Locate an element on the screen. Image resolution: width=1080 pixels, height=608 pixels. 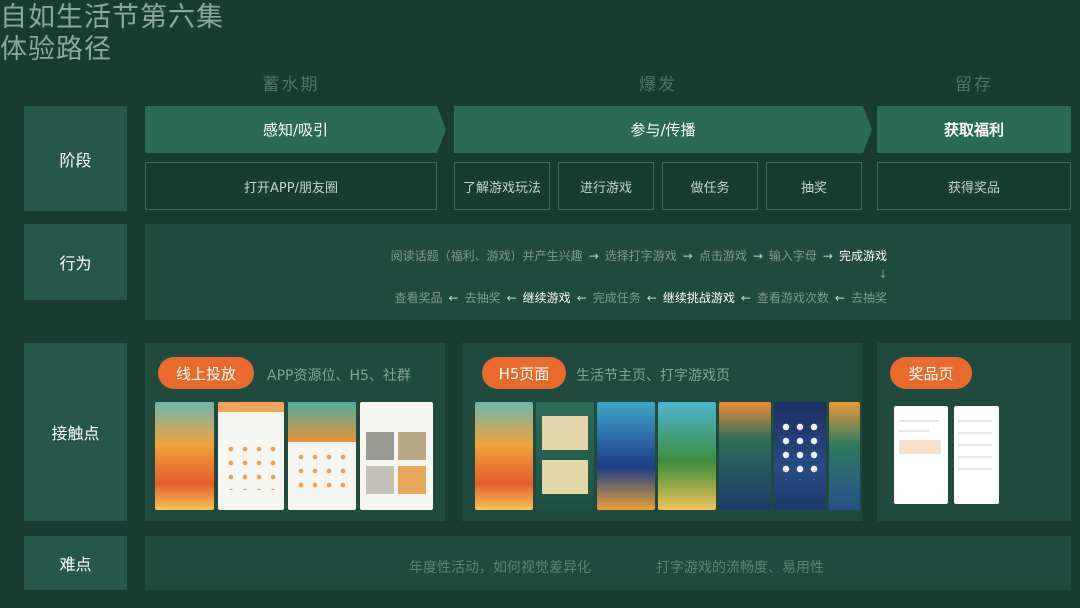
sub-stage-play: 进行游戏 is located at coordinates (606, 186).